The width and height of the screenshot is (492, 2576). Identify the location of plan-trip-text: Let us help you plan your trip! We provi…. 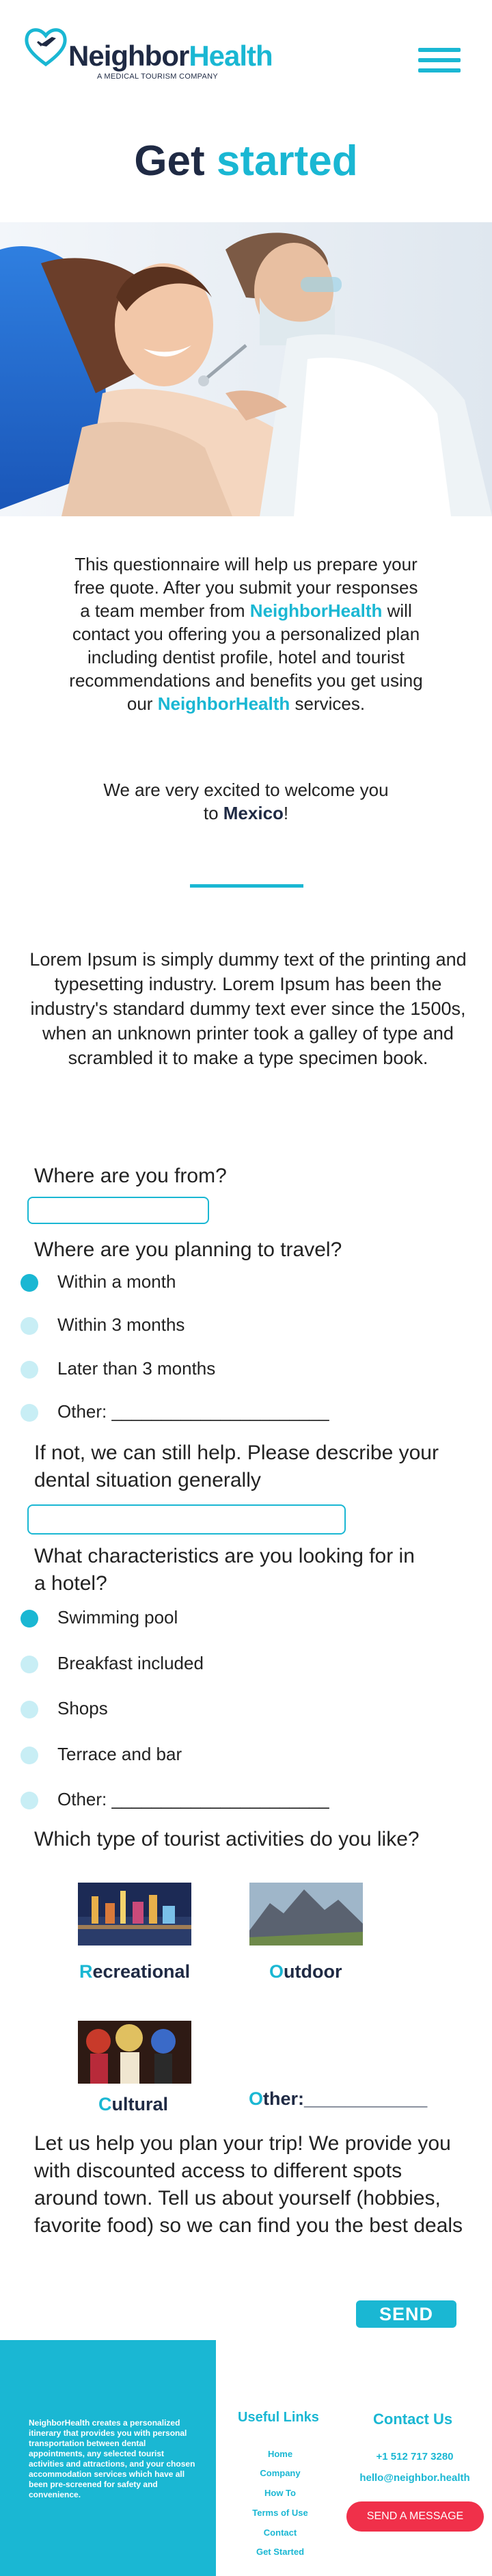
(248, 2184).